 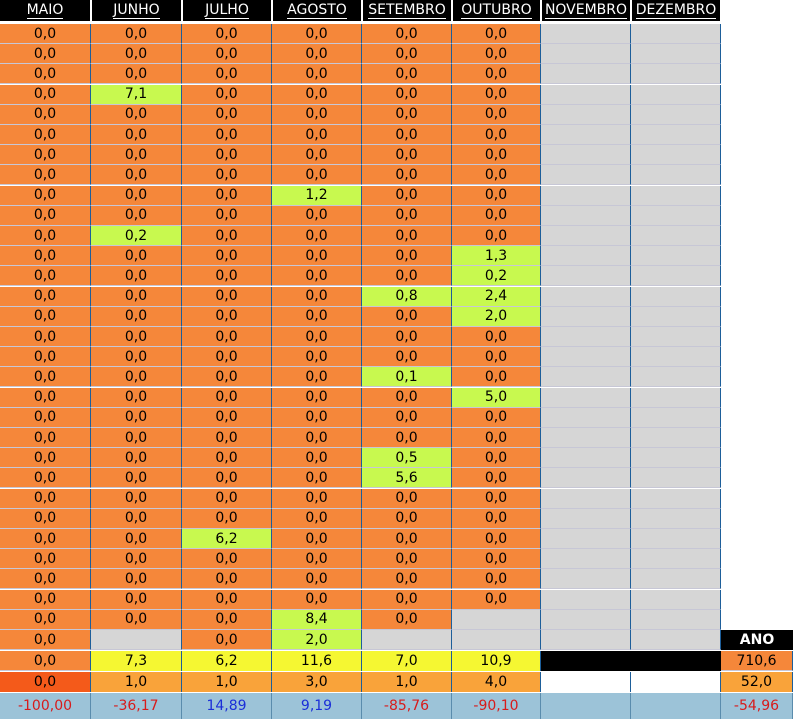 What do you see at coordinates (496, 296) in the screenshot?
I see `cell-outubro: 2,4` at bounding box center [496, 296].